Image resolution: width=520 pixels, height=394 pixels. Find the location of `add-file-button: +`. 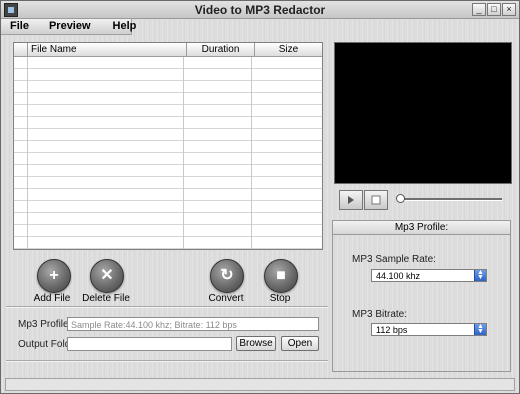

add-file-button: + is located at coordinates (54, 276).